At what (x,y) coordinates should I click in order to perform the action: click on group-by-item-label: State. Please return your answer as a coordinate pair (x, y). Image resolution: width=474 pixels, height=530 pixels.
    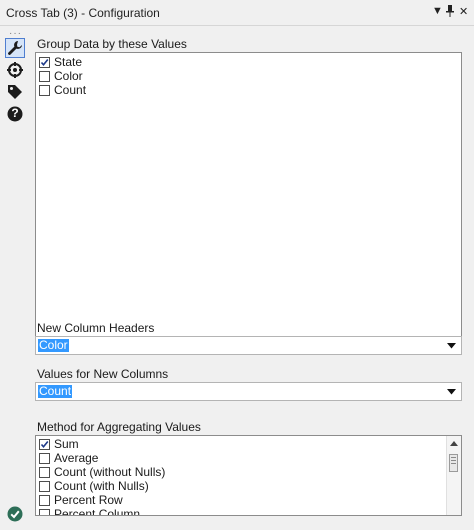
    Looking at the image, I should click on (68, 62).